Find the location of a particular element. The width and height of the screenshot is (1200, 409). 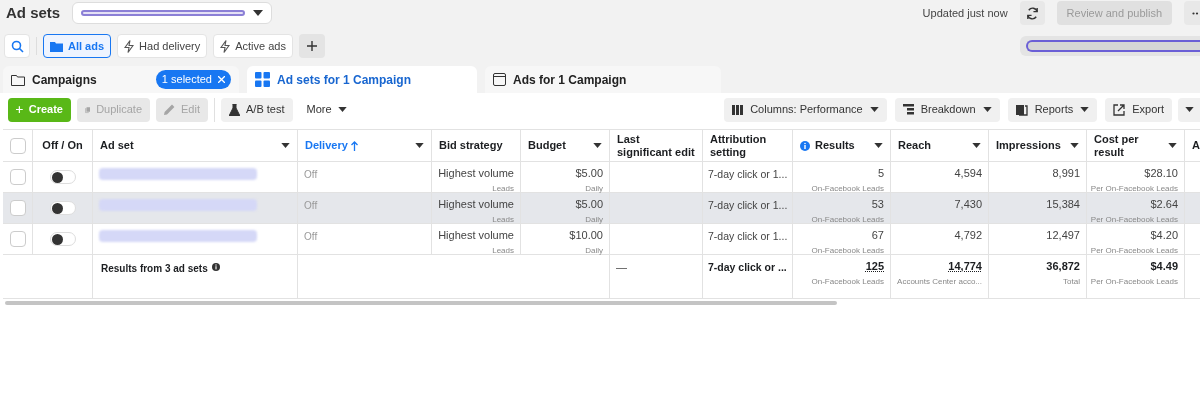

grid-icon is located at coordinates (262, 79).